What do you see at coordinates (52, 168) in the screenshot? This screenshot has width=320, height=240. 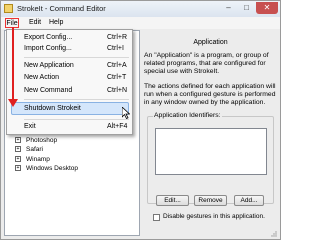 I see `tree-item-label: Windows Desktop` at bounding box center [52, 168].